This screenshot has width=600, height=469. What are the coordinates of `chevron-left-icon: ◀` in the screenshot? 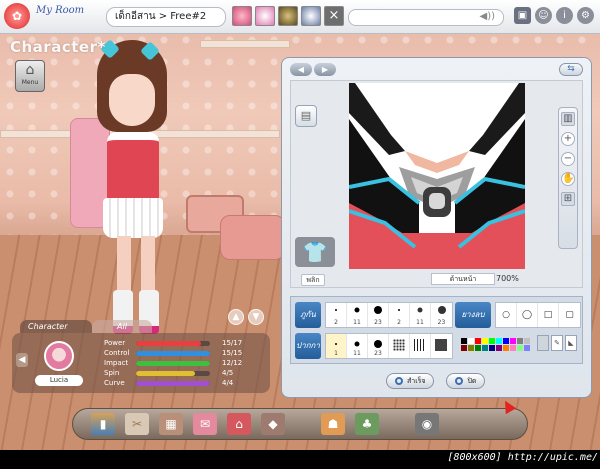 It's located at (22, 360).